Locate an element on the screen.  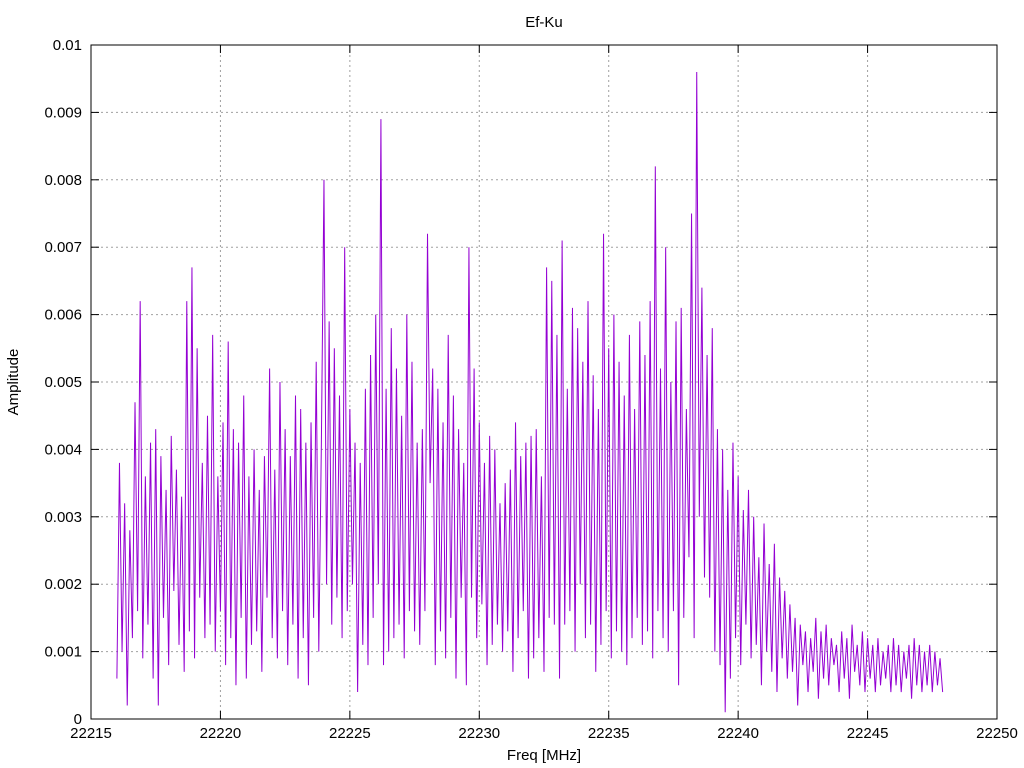
y-tick-label: 0 is located at coordinates (78, 719).